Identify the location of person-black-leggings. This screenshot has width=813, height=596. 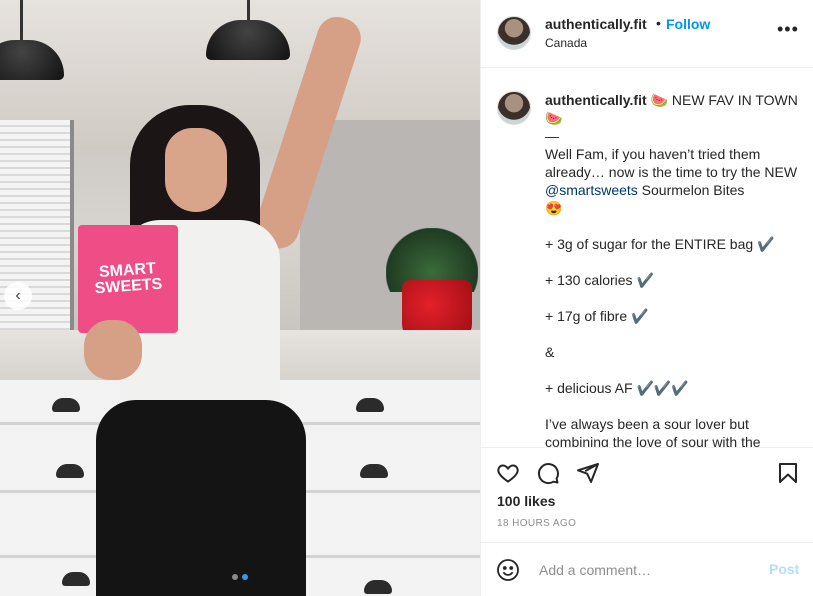
(201, 498).